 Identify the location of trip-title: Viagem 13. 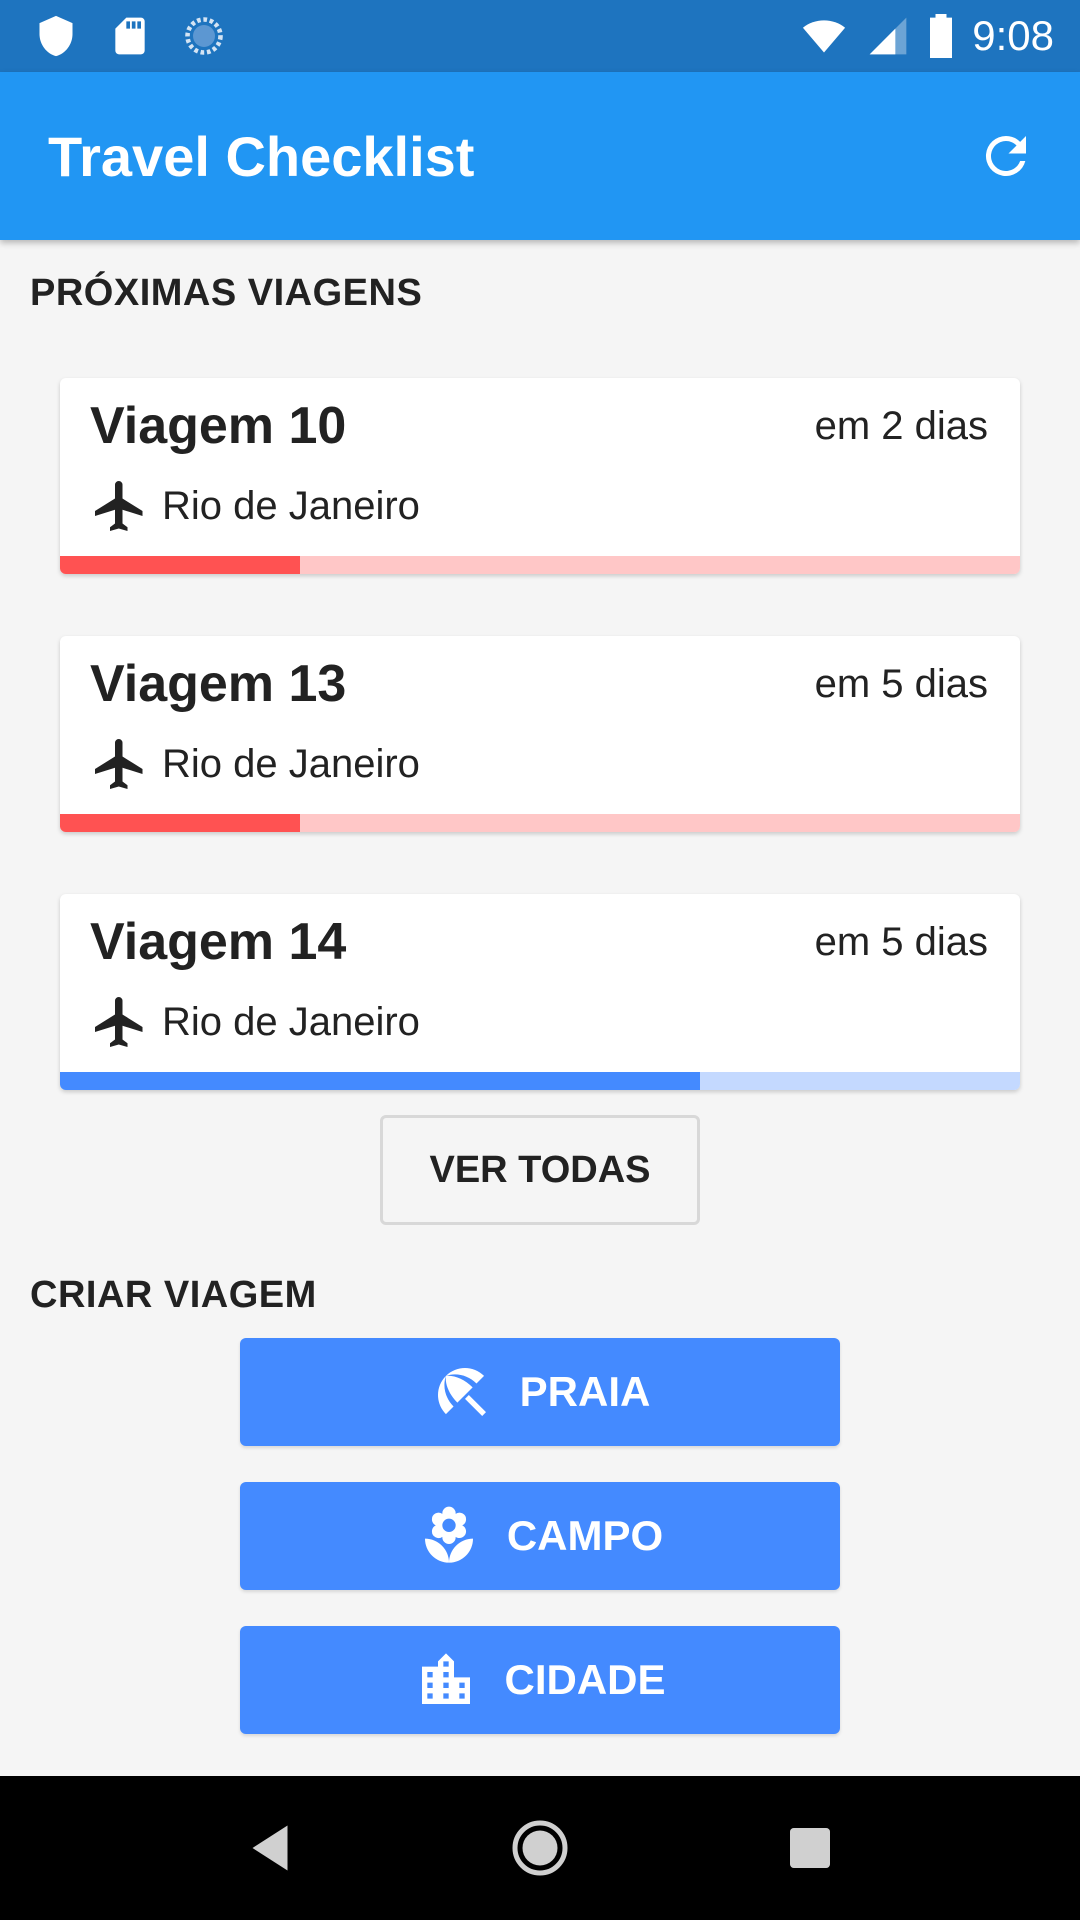
(218, 684).